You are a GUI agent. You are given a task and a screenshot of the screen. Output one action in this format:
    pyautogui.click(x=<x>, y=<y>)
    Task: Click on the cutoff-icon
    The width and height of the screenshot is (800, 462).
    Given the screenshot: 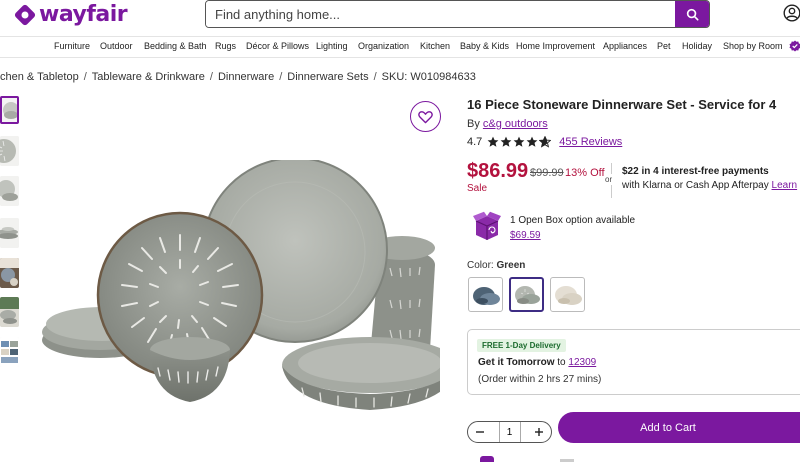 What is the action you would take?
    pyautogui.click(x=487, y=459)
    